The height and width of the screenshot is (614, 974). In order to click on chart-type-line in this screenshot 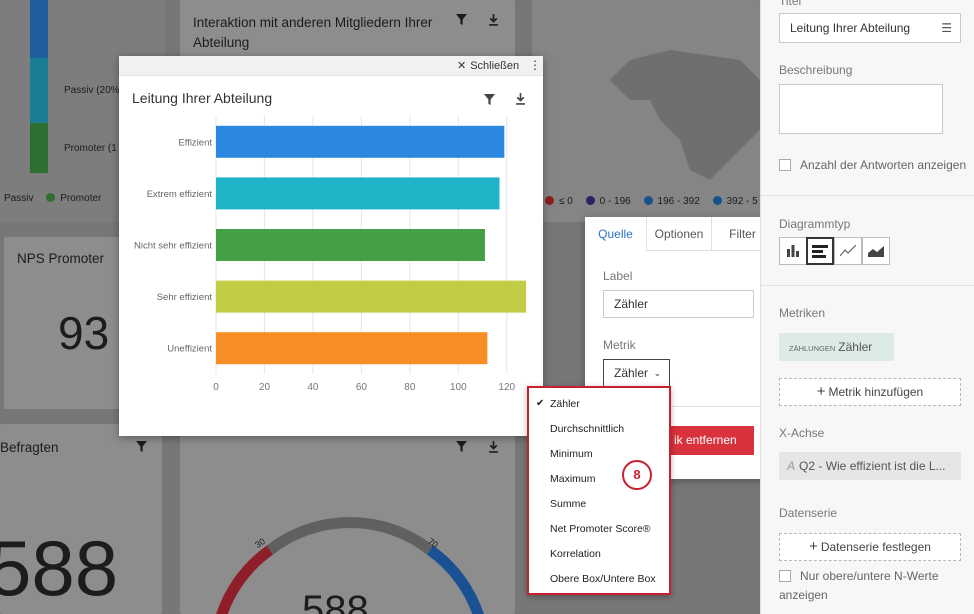, I will do `click(848, 251)`.